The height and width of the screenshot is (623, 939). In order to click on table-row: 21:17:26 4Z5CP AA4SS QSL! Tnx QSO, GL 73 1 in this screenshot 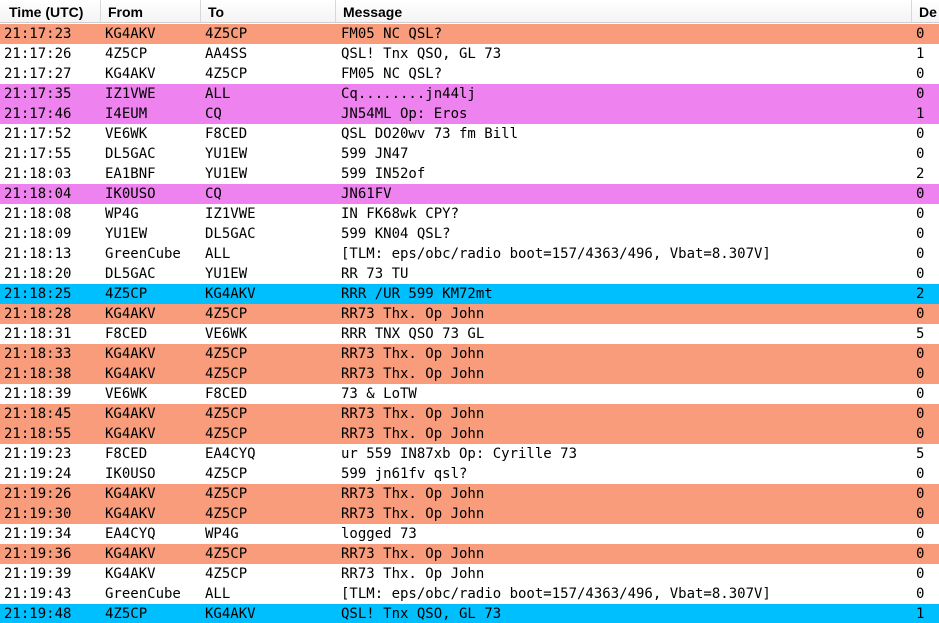, I will do `click(469, 54)`.